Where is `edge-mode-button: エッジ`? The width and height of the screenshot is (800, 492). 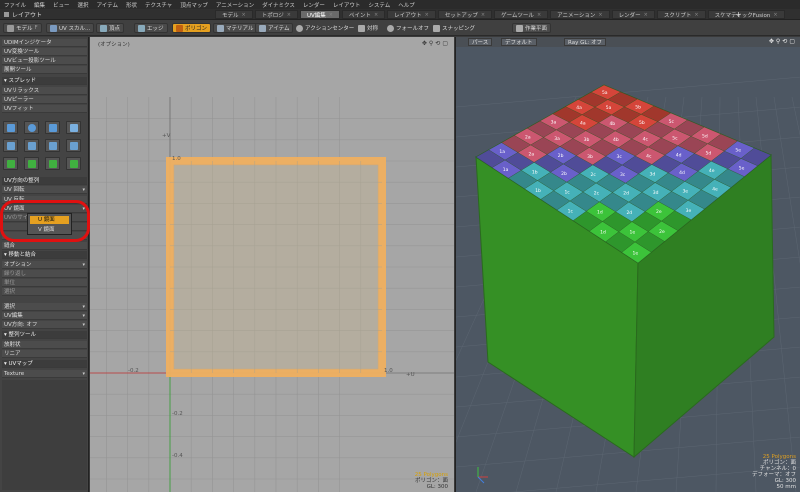
edge-mode-button: エッジ is located at coordinates (151, 28).